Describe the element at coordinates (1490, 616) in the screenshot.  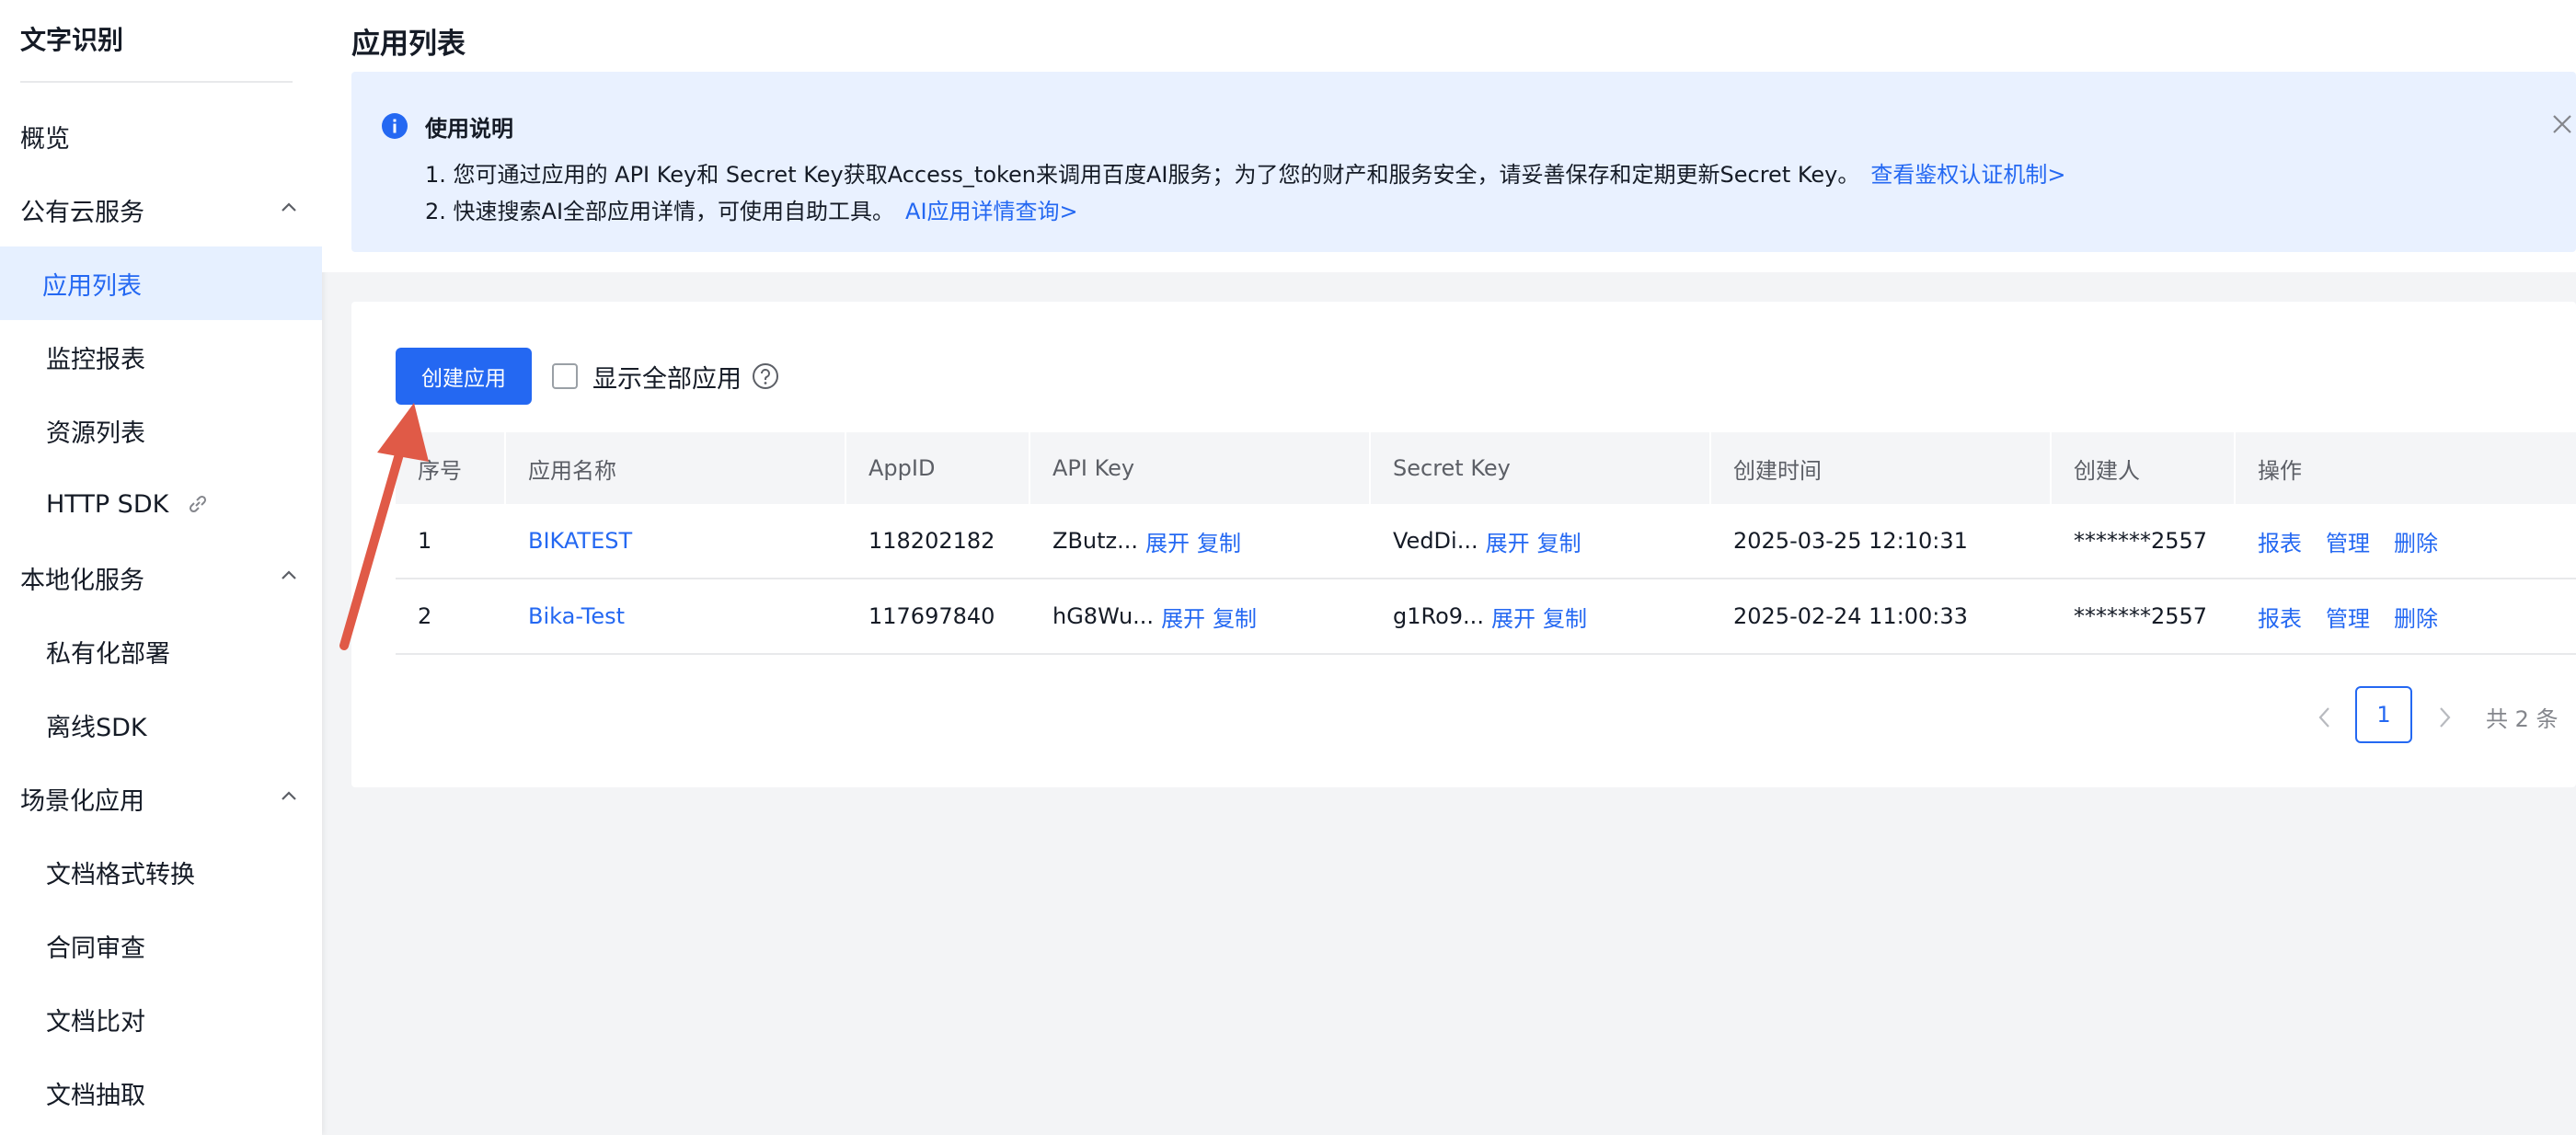
I see `row2-secret-key: g1Ro9... 展开 复制` at that location.